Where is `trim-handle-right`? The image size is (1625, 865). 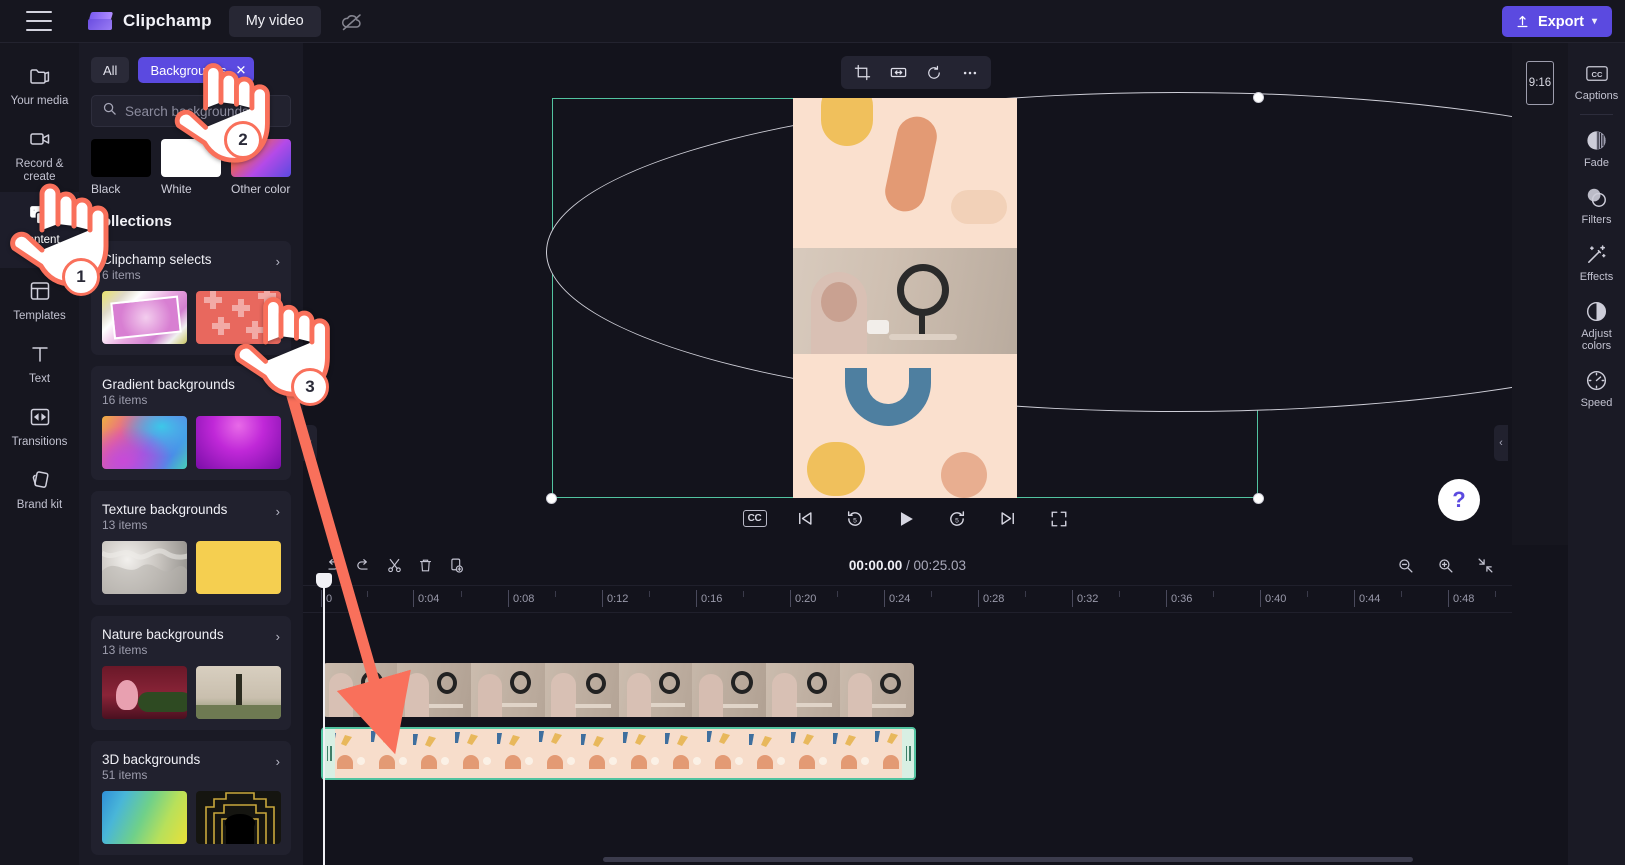 trim-handle-right is located at coordinates (908, 753).